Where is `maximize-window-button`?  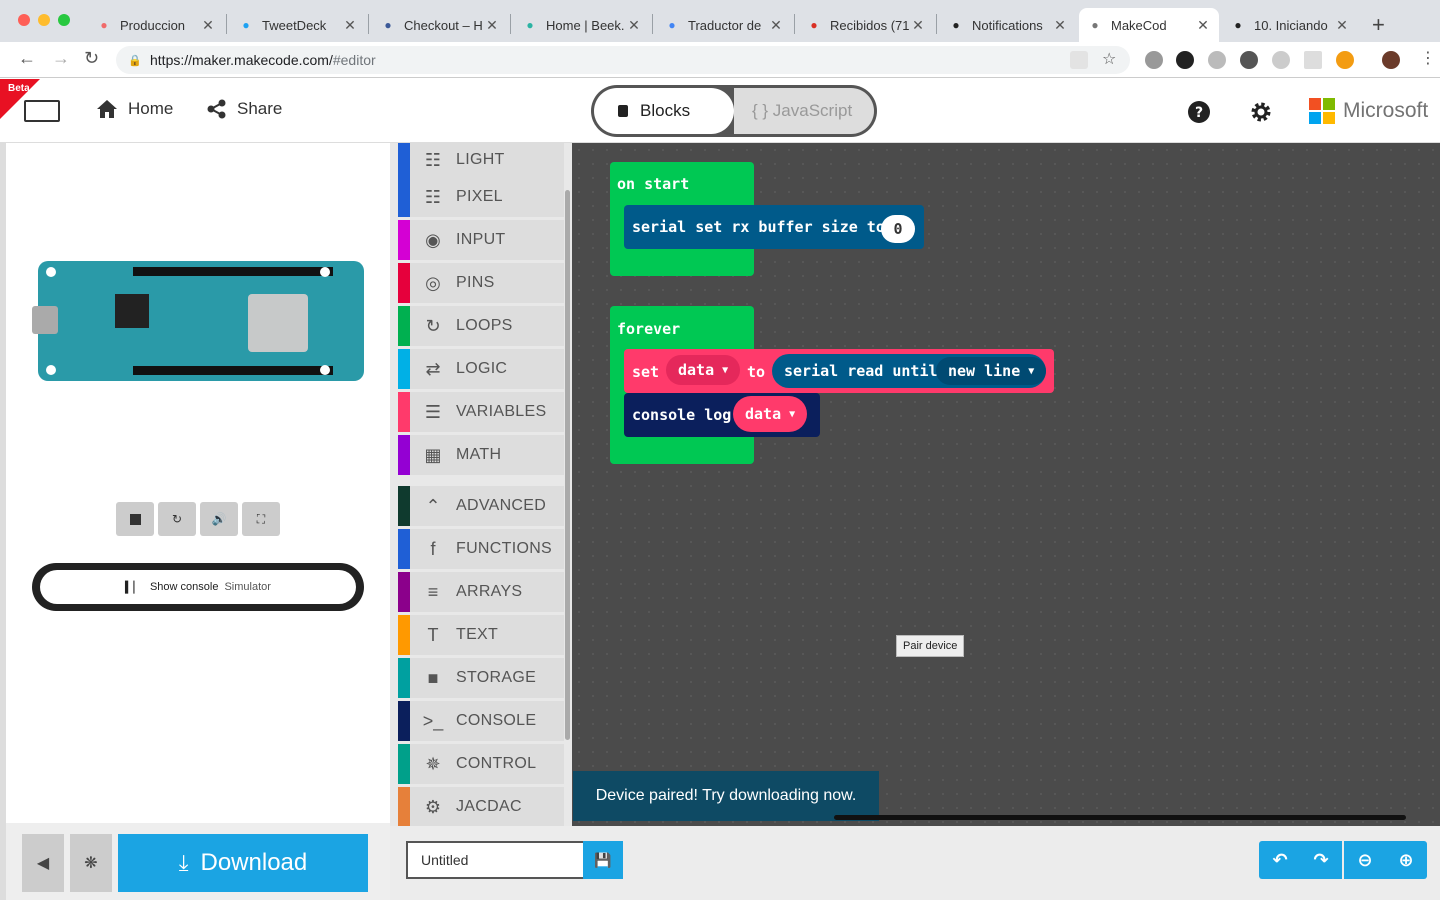 maximize-window-button is located at coordinates (64, 20).